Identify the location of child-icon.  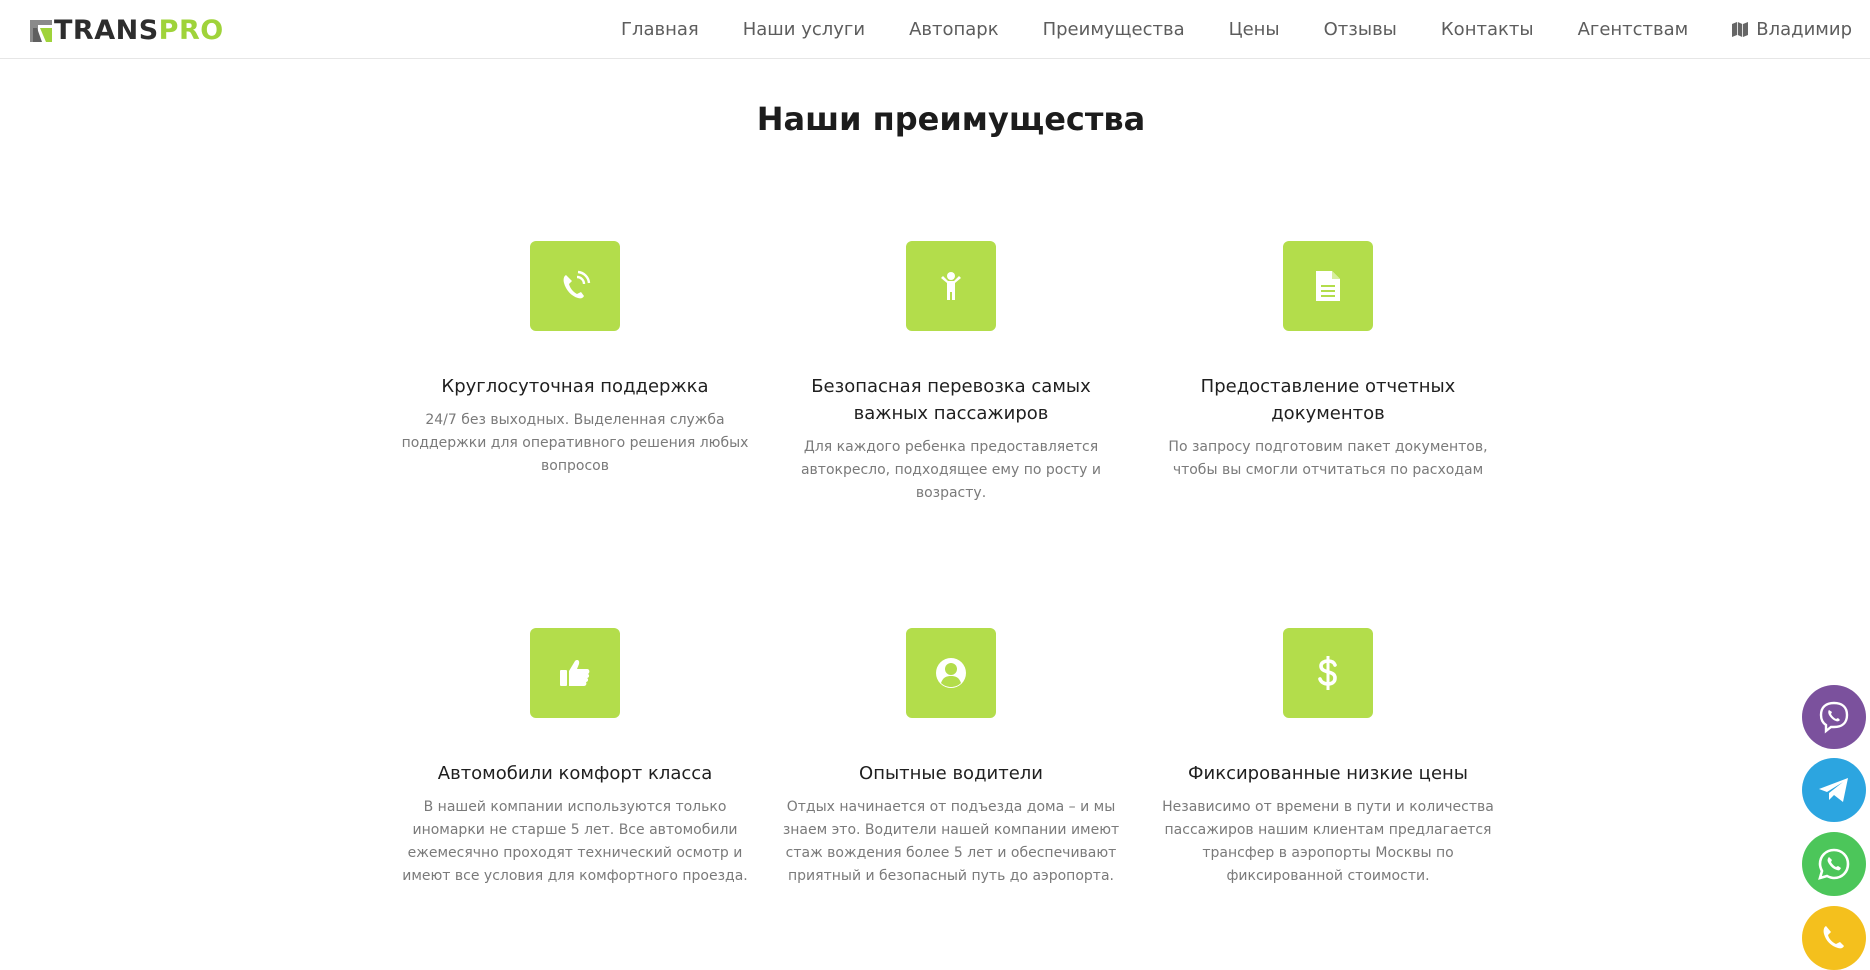
(951, 286).